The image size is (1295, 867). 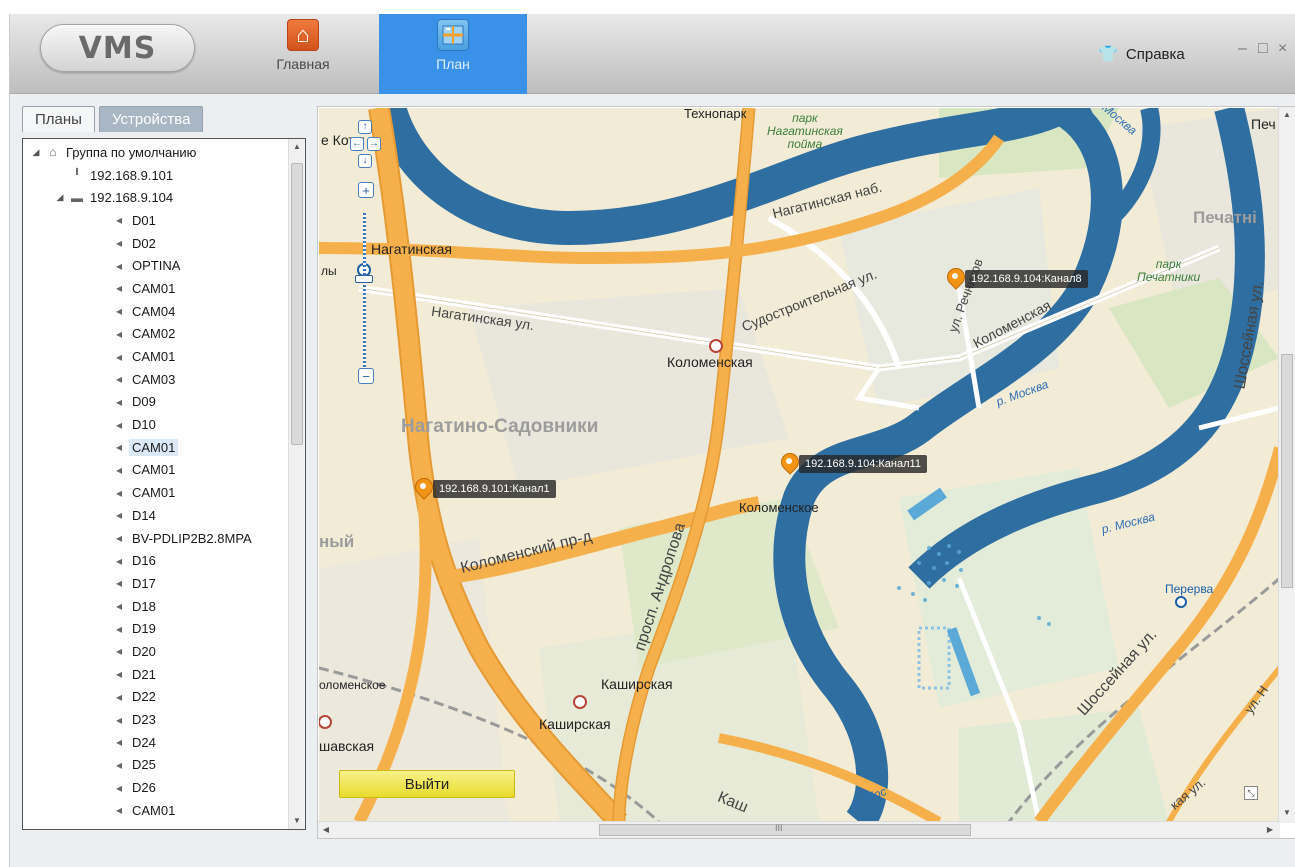 I want to click on shirt-icon: 👕, so click(x=1108, y=54).